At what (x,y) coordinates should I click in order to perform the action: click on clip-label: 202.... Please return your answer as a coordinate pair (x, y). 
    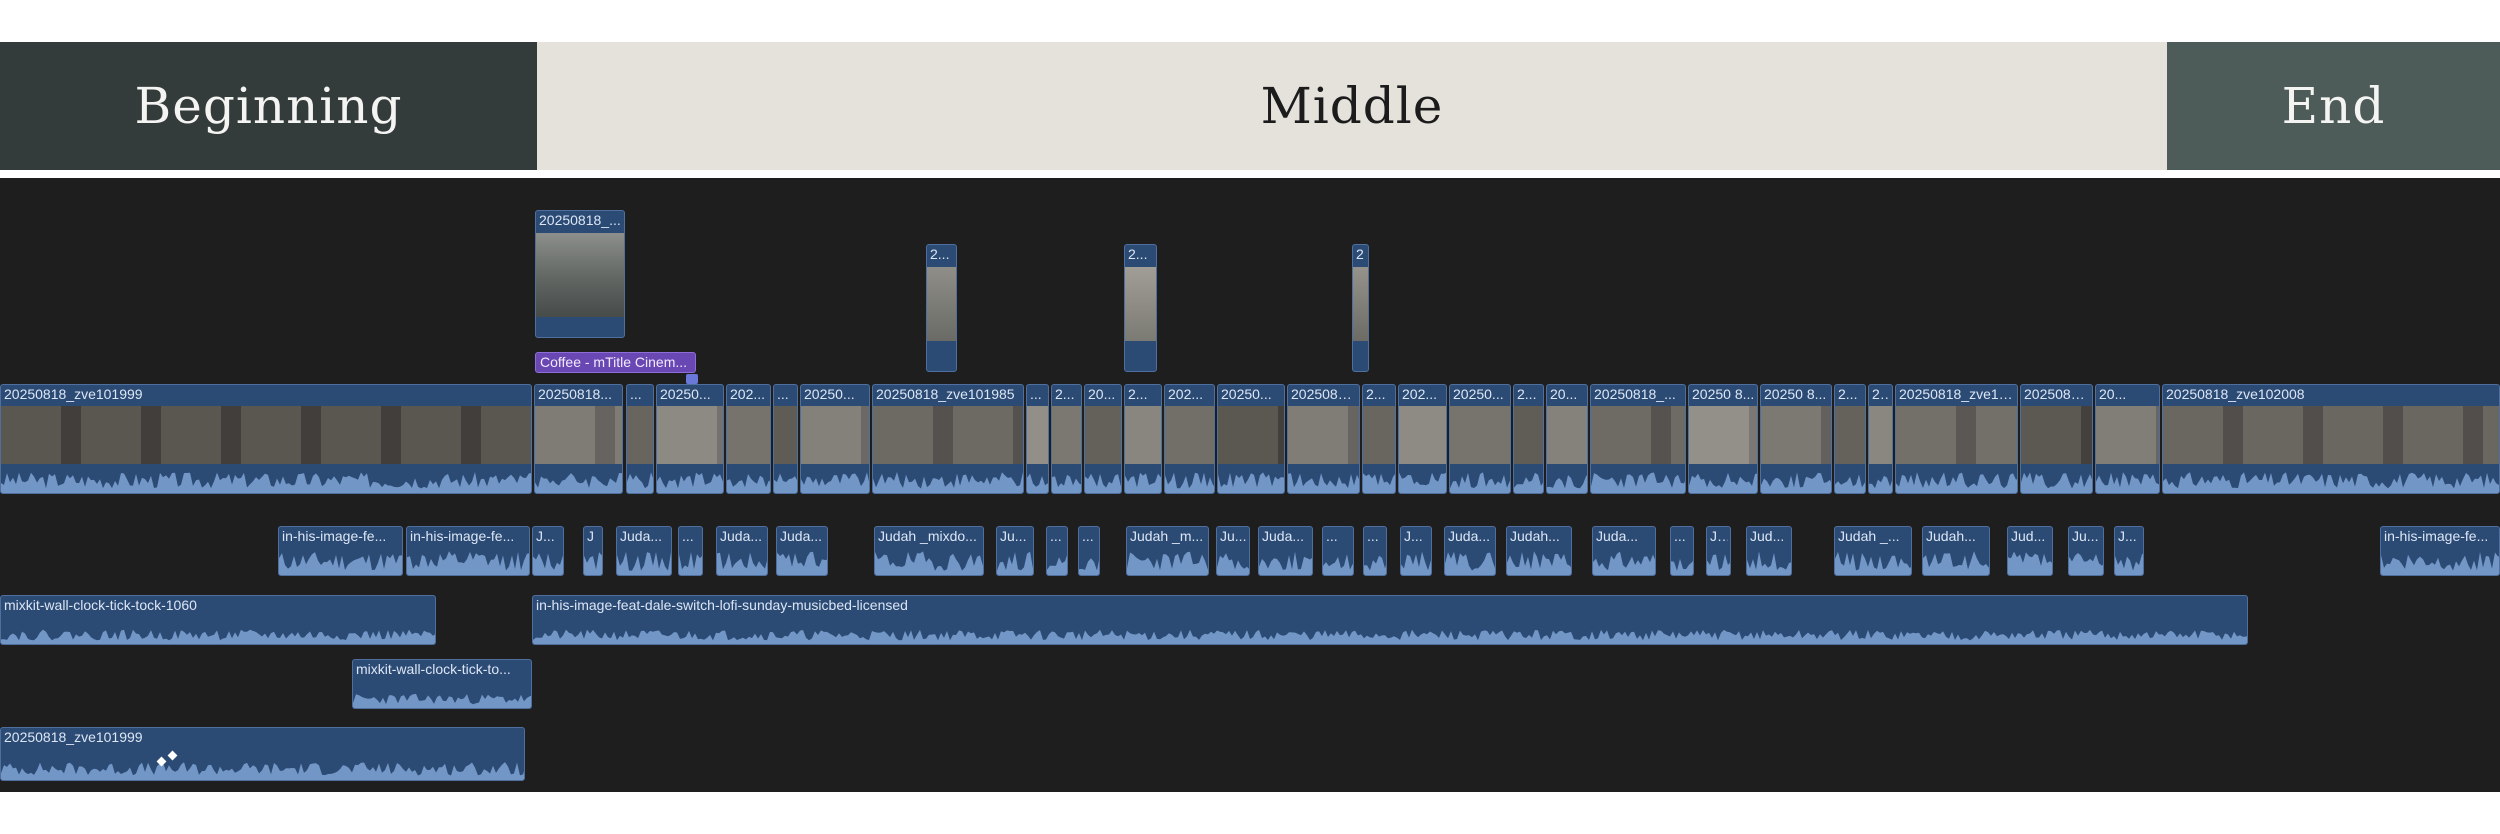
    Looking at the image, I should click on (1420, 394).